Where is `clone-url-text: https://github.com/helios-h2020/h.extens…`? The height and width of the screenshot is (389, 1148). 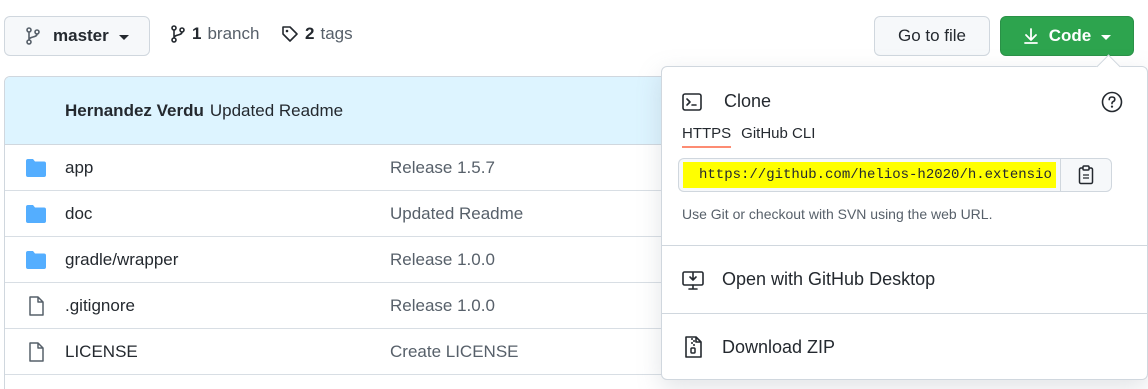
clone-url-text: https://github.com/helios-h2020/h.extens… is located at coordinates (869, 175).